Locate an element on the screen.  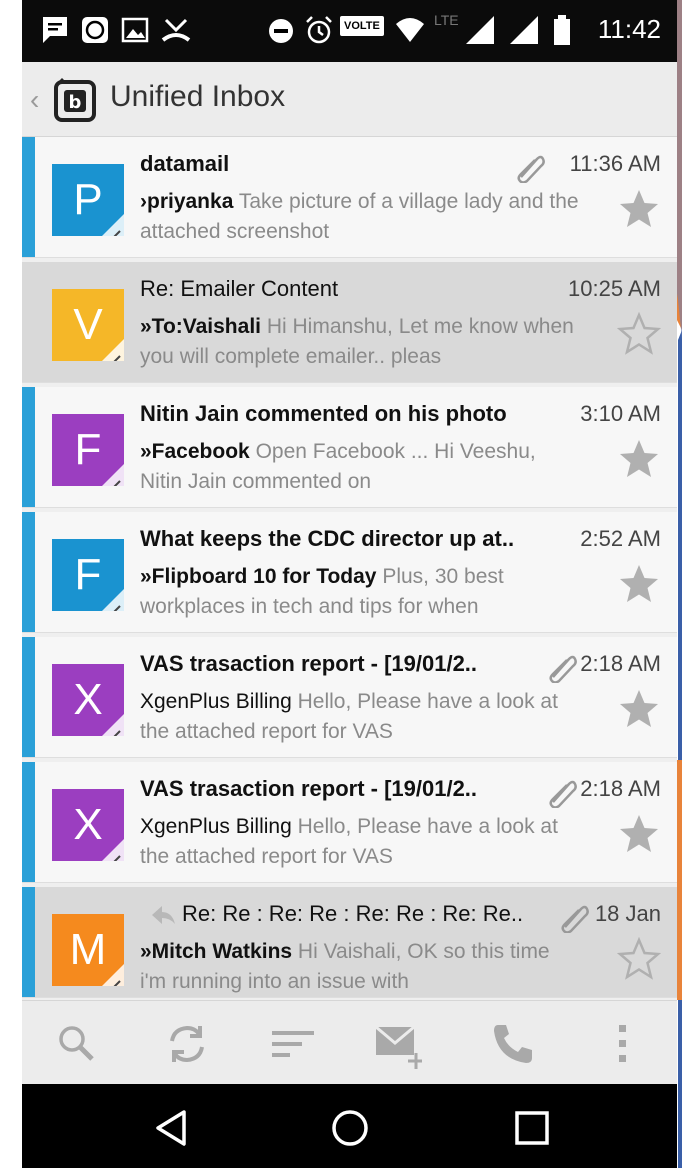
whatsapp-icon is located at coordinates (95, 30).